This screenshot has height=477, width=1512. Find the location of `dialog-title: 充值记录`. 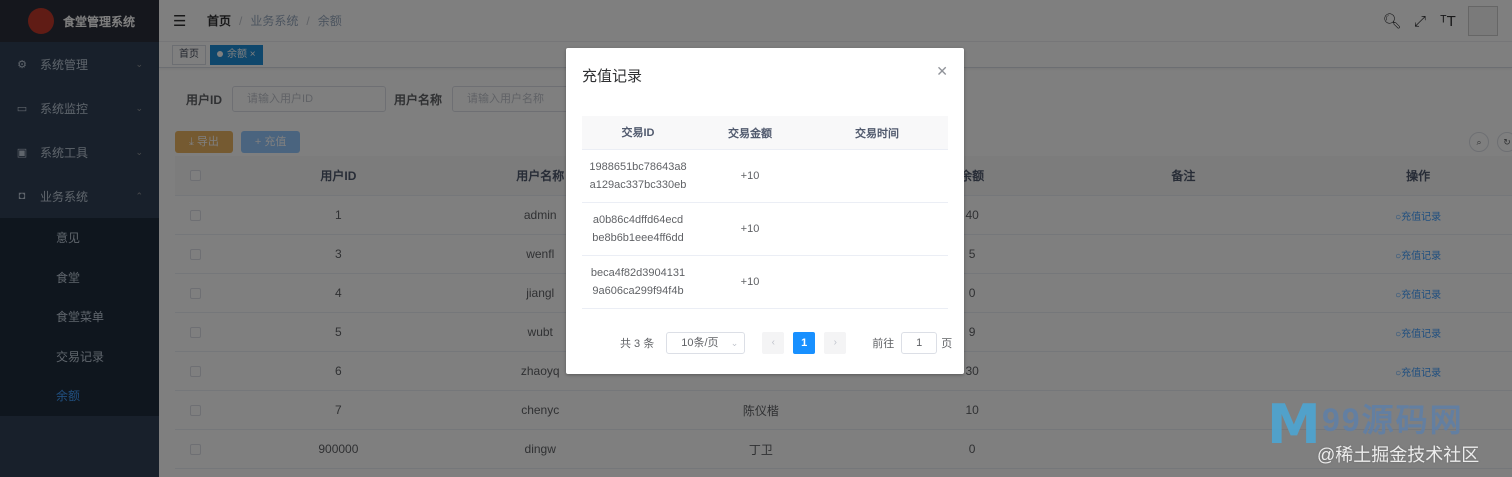

dialog-title: 充值记录 is located at coordinates (612, 76).